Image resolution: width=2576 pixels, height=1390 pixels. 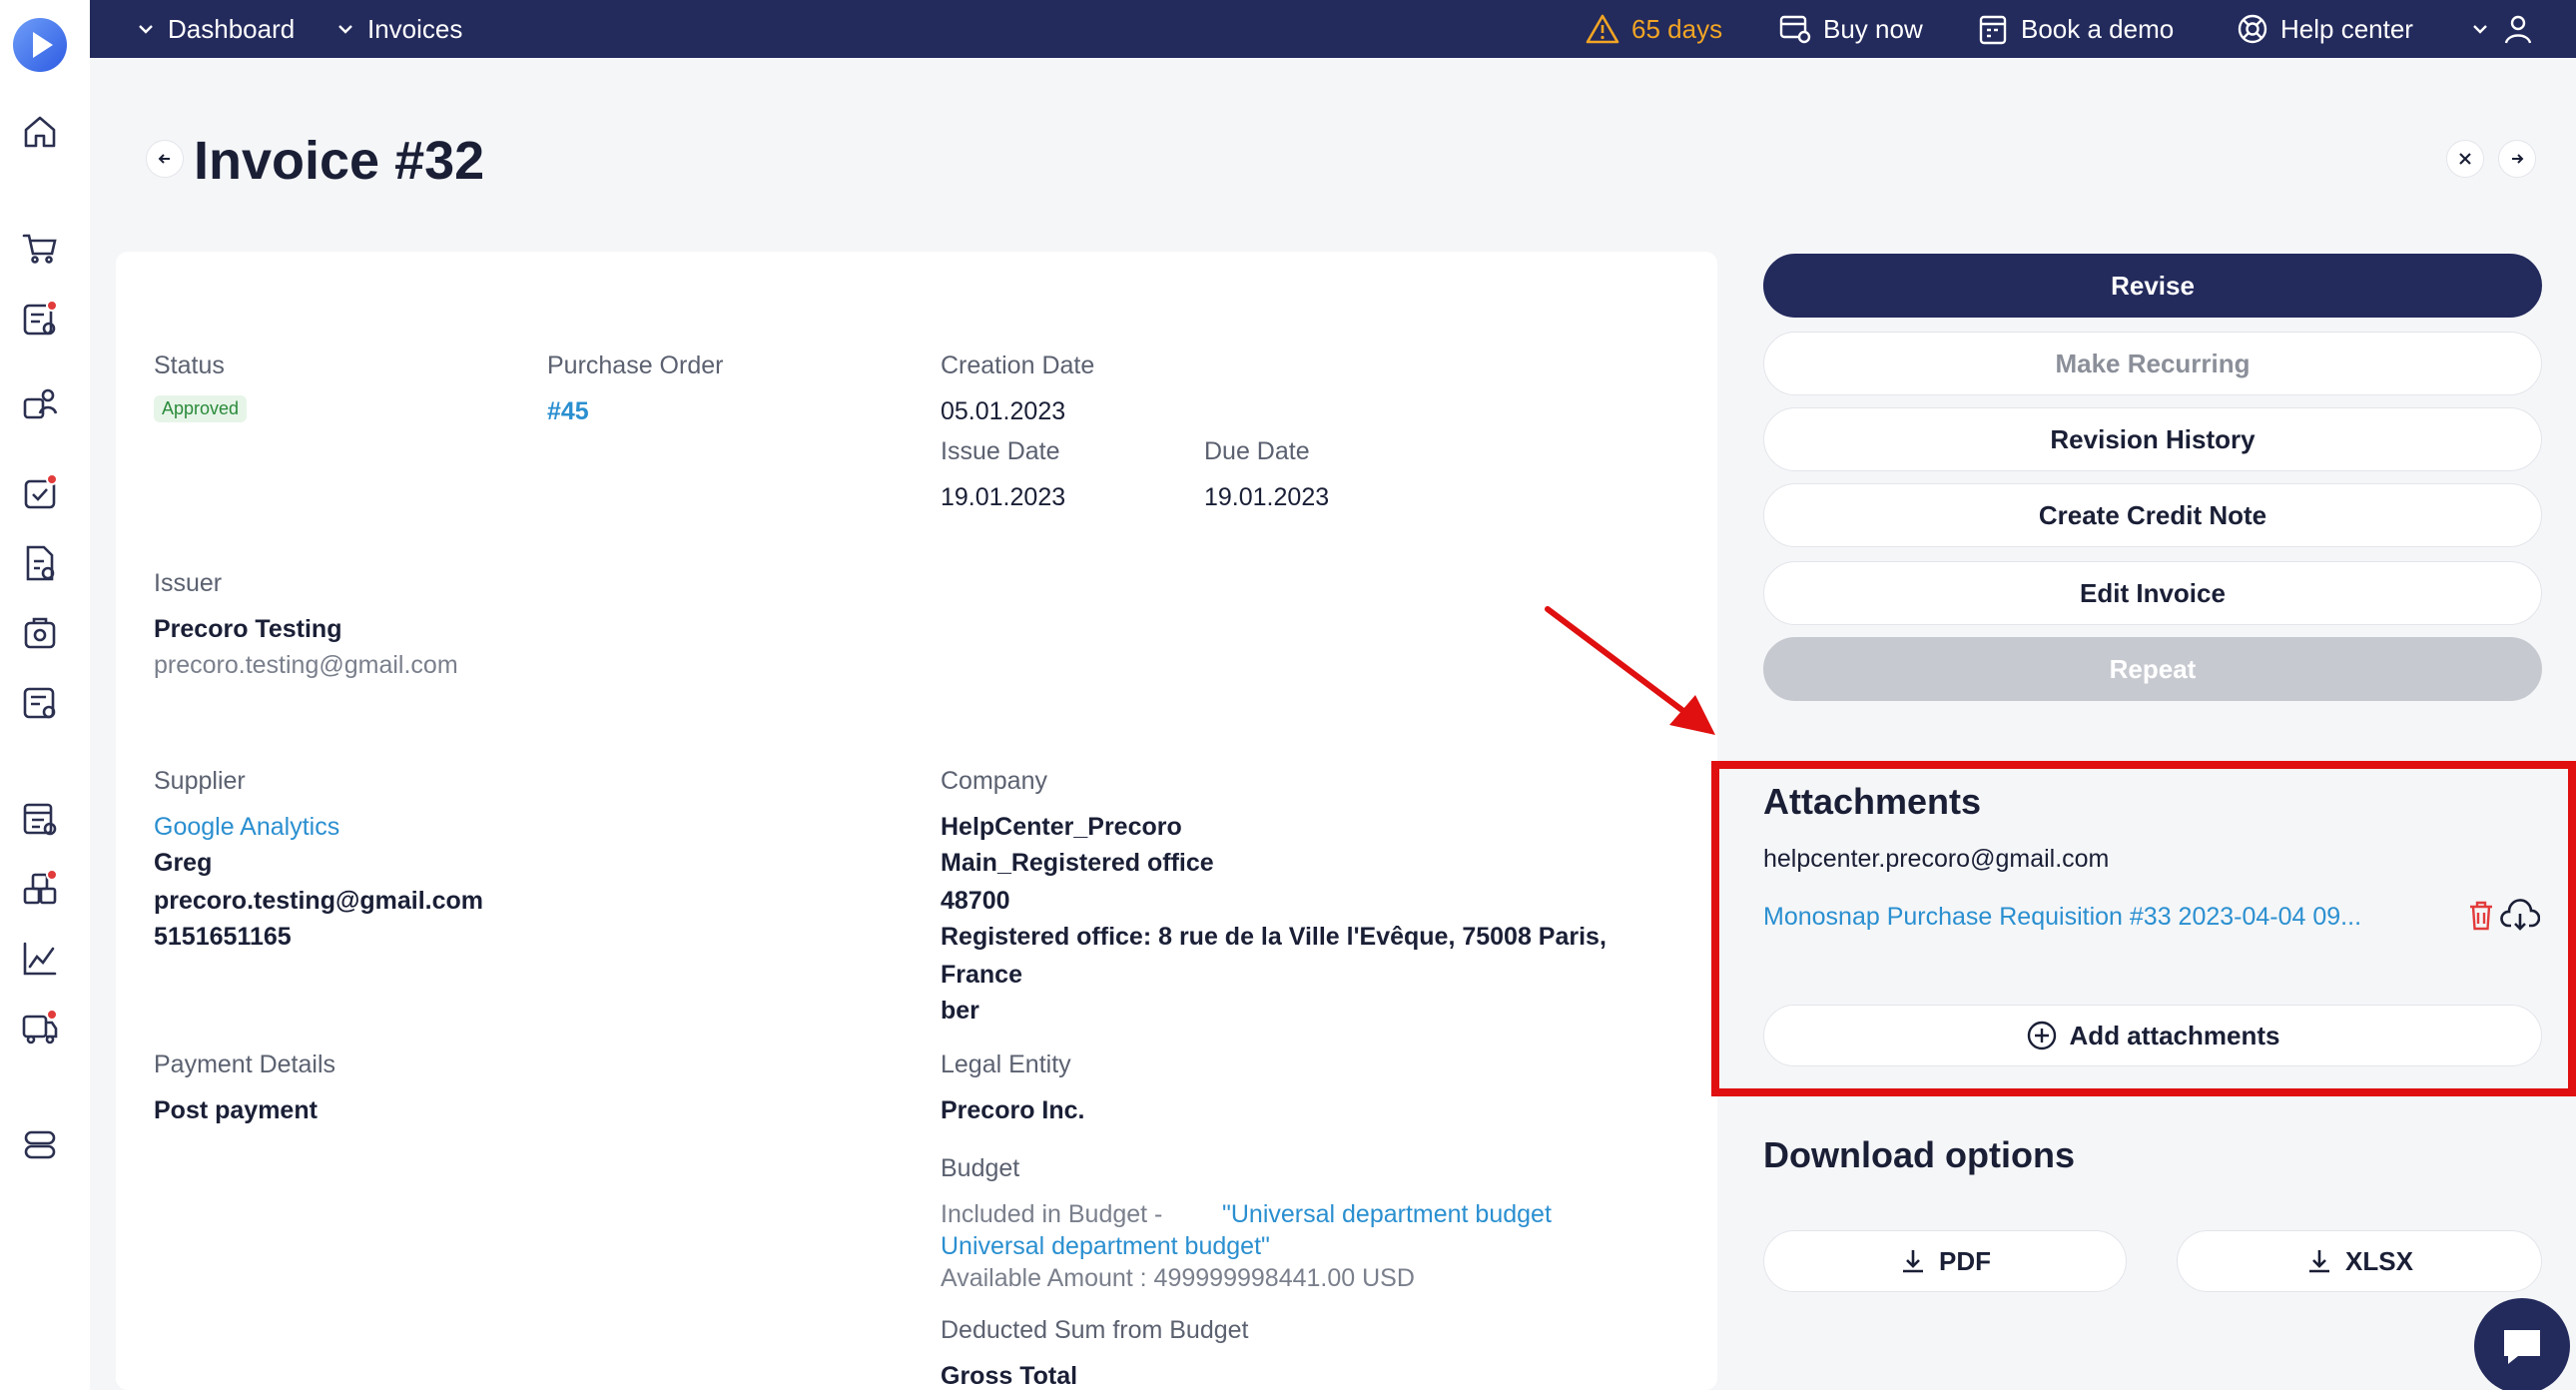 I want to click on breadcrumb-dashboard: Dashboard, so click(x=215, y=29).